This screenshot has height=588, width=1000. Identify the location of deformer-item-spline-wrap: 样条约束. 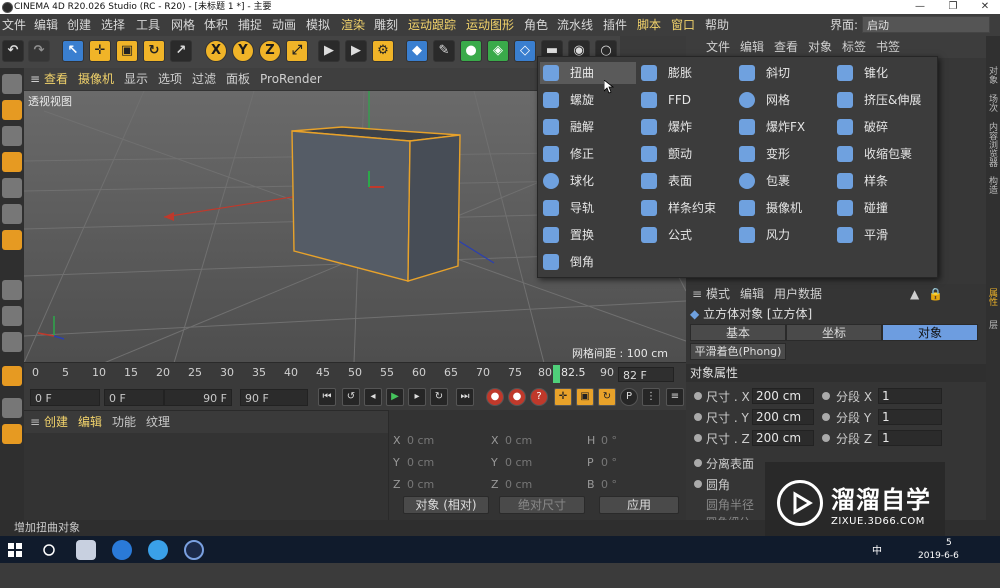
(686, 208).